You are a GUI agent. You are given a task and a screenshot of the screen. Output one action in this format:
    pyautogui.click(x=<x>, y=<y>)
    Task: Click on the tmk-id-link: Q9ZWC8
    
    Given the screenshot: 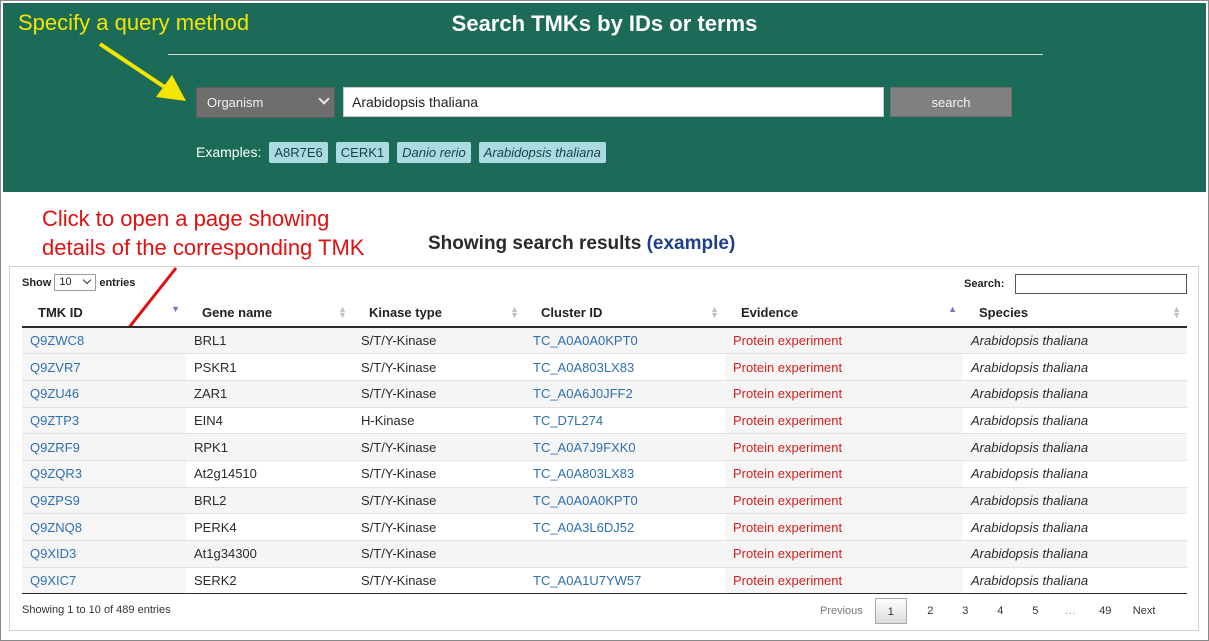 What is the action you would take?
    pyautogui.click(x=104, y=340)
    